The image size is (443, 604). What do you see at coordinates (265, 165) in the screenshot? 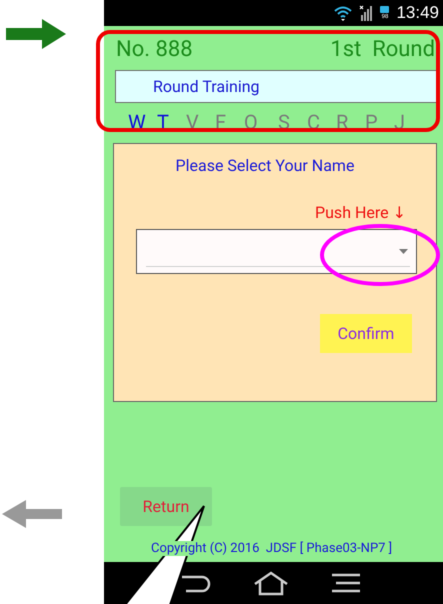
I see `card-title: Please Select Your Name` at bounding box center [265, 165].